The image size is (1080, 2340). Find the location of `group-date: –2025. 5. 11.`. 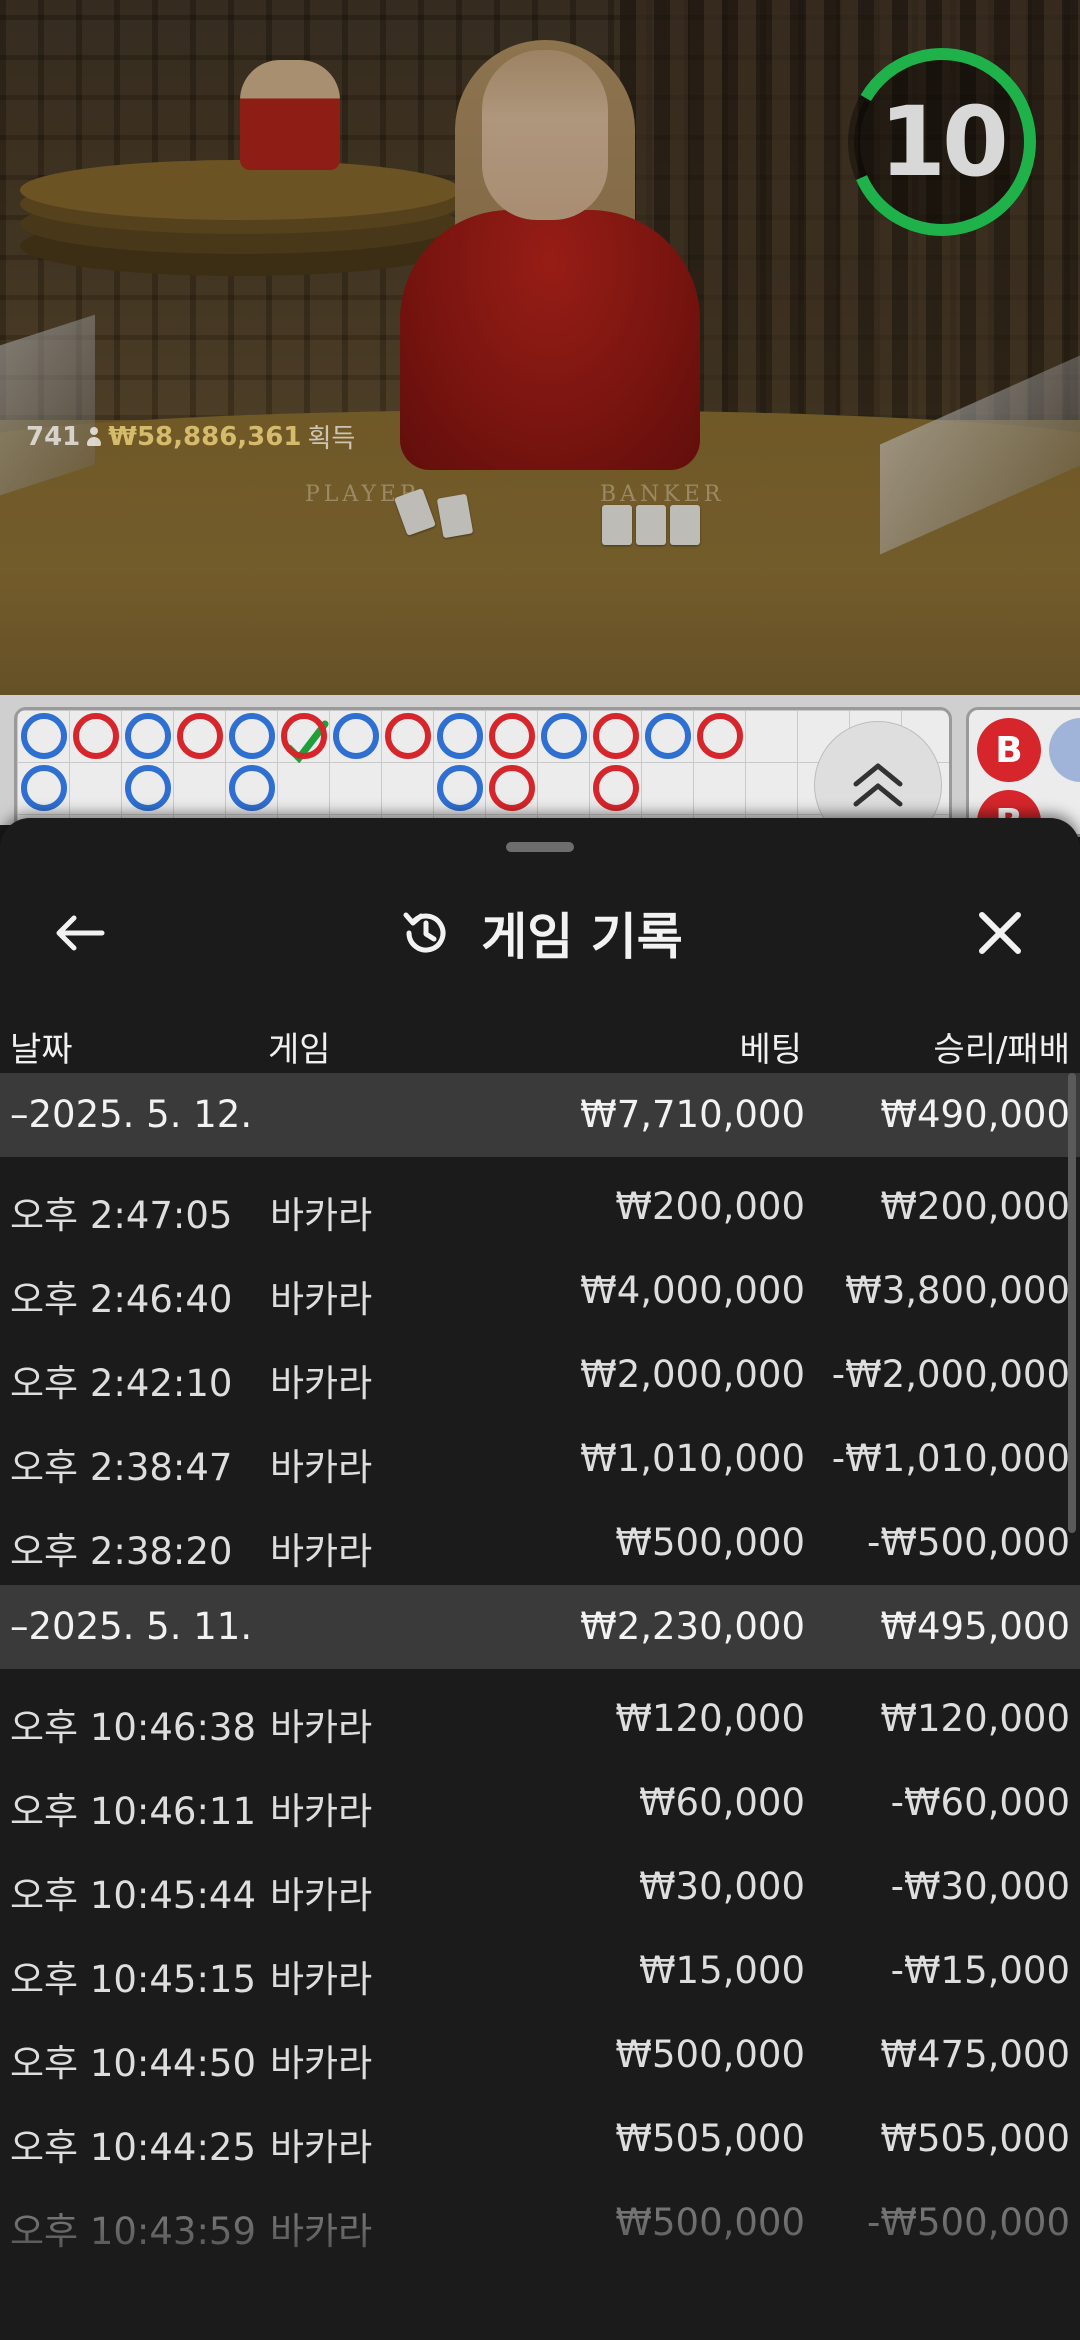

group-date: –2025. 5. 11. is located at coordinates (131, 1626).